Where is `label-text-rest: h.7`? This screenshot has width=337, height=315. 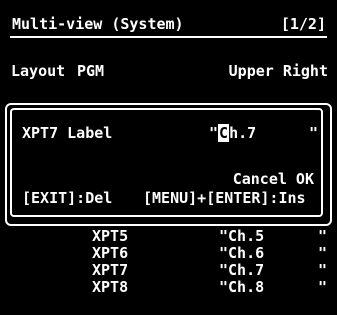 label-text-rest: h.7 is located at coordinates (243, 133).